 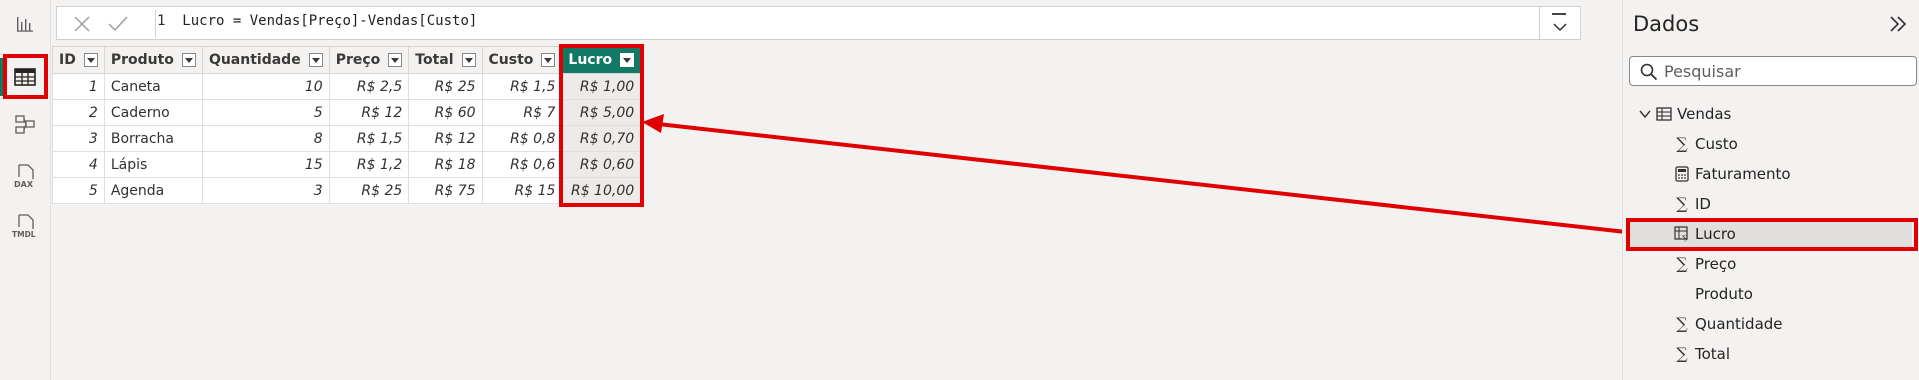 I want to click on search-box, so click(x=1773, y=71).